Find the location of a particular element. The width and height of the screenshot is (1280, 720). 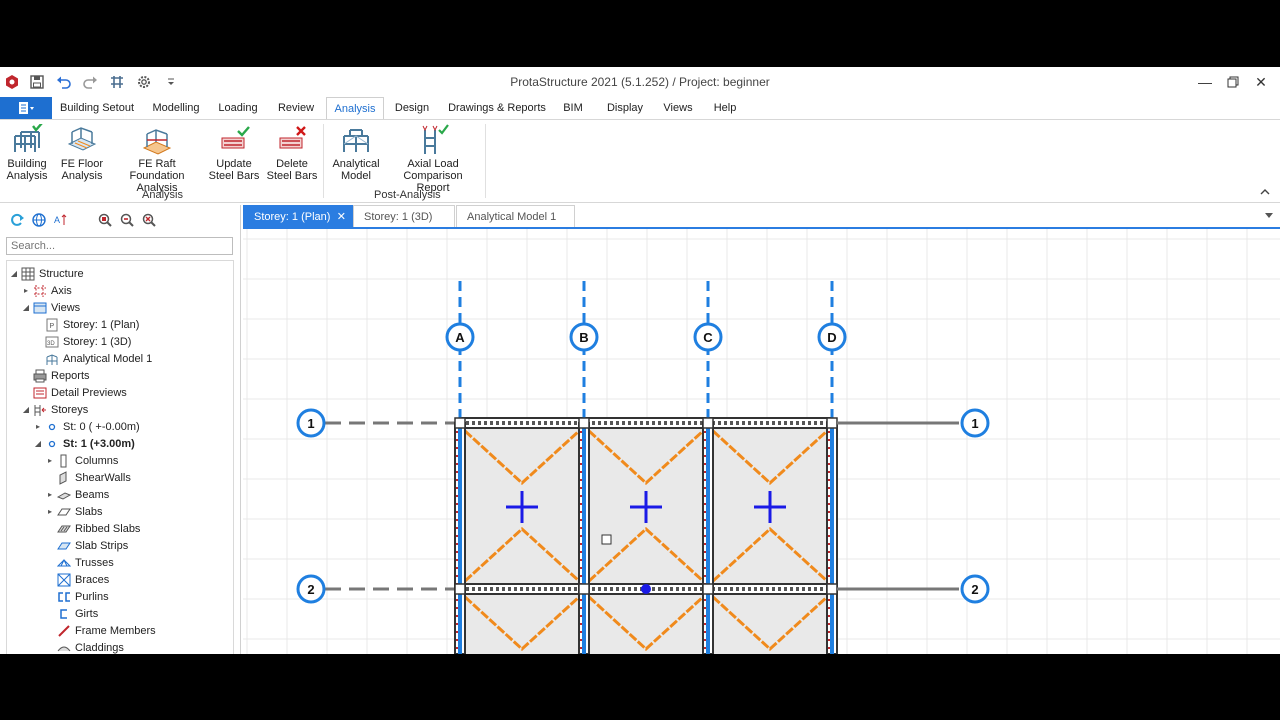

menu-tab-help: Help is located at coordinates (725, 108).